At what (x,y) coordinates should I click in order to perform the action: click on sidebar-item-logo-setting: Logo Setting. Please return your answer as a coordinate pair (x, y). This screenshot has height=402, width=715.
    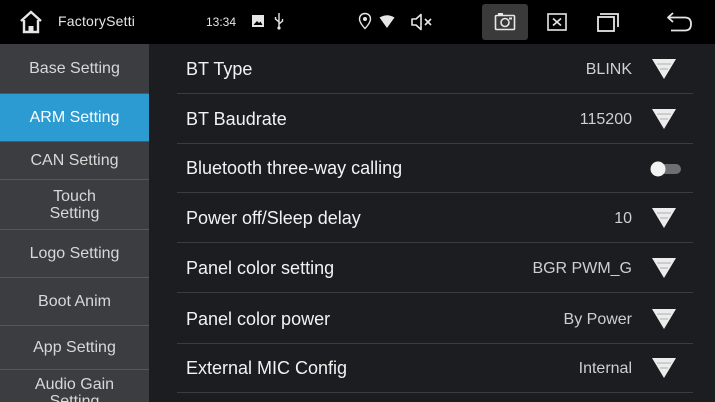
    Looking at the image, I should click on (74, 254).